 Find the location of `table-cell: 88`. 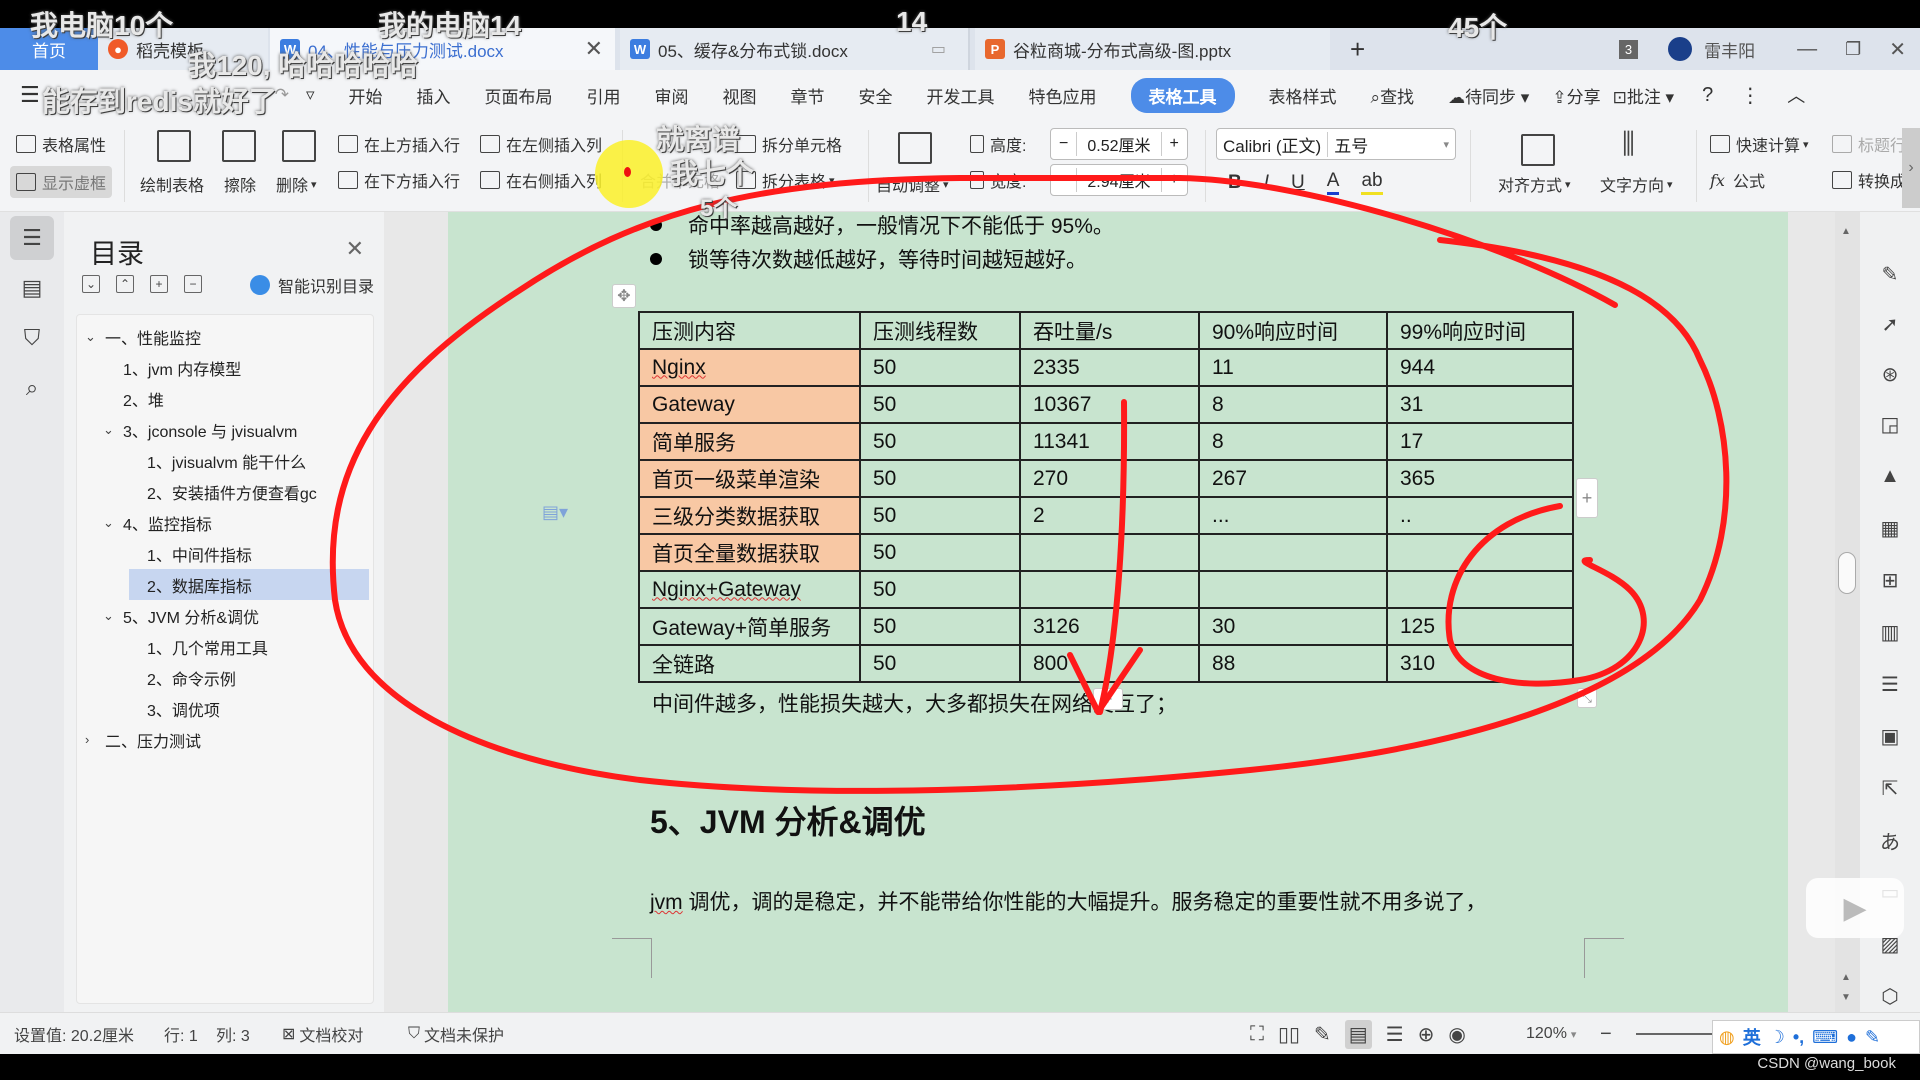

table-cell: 88 is located at coordinates (1293, 663).